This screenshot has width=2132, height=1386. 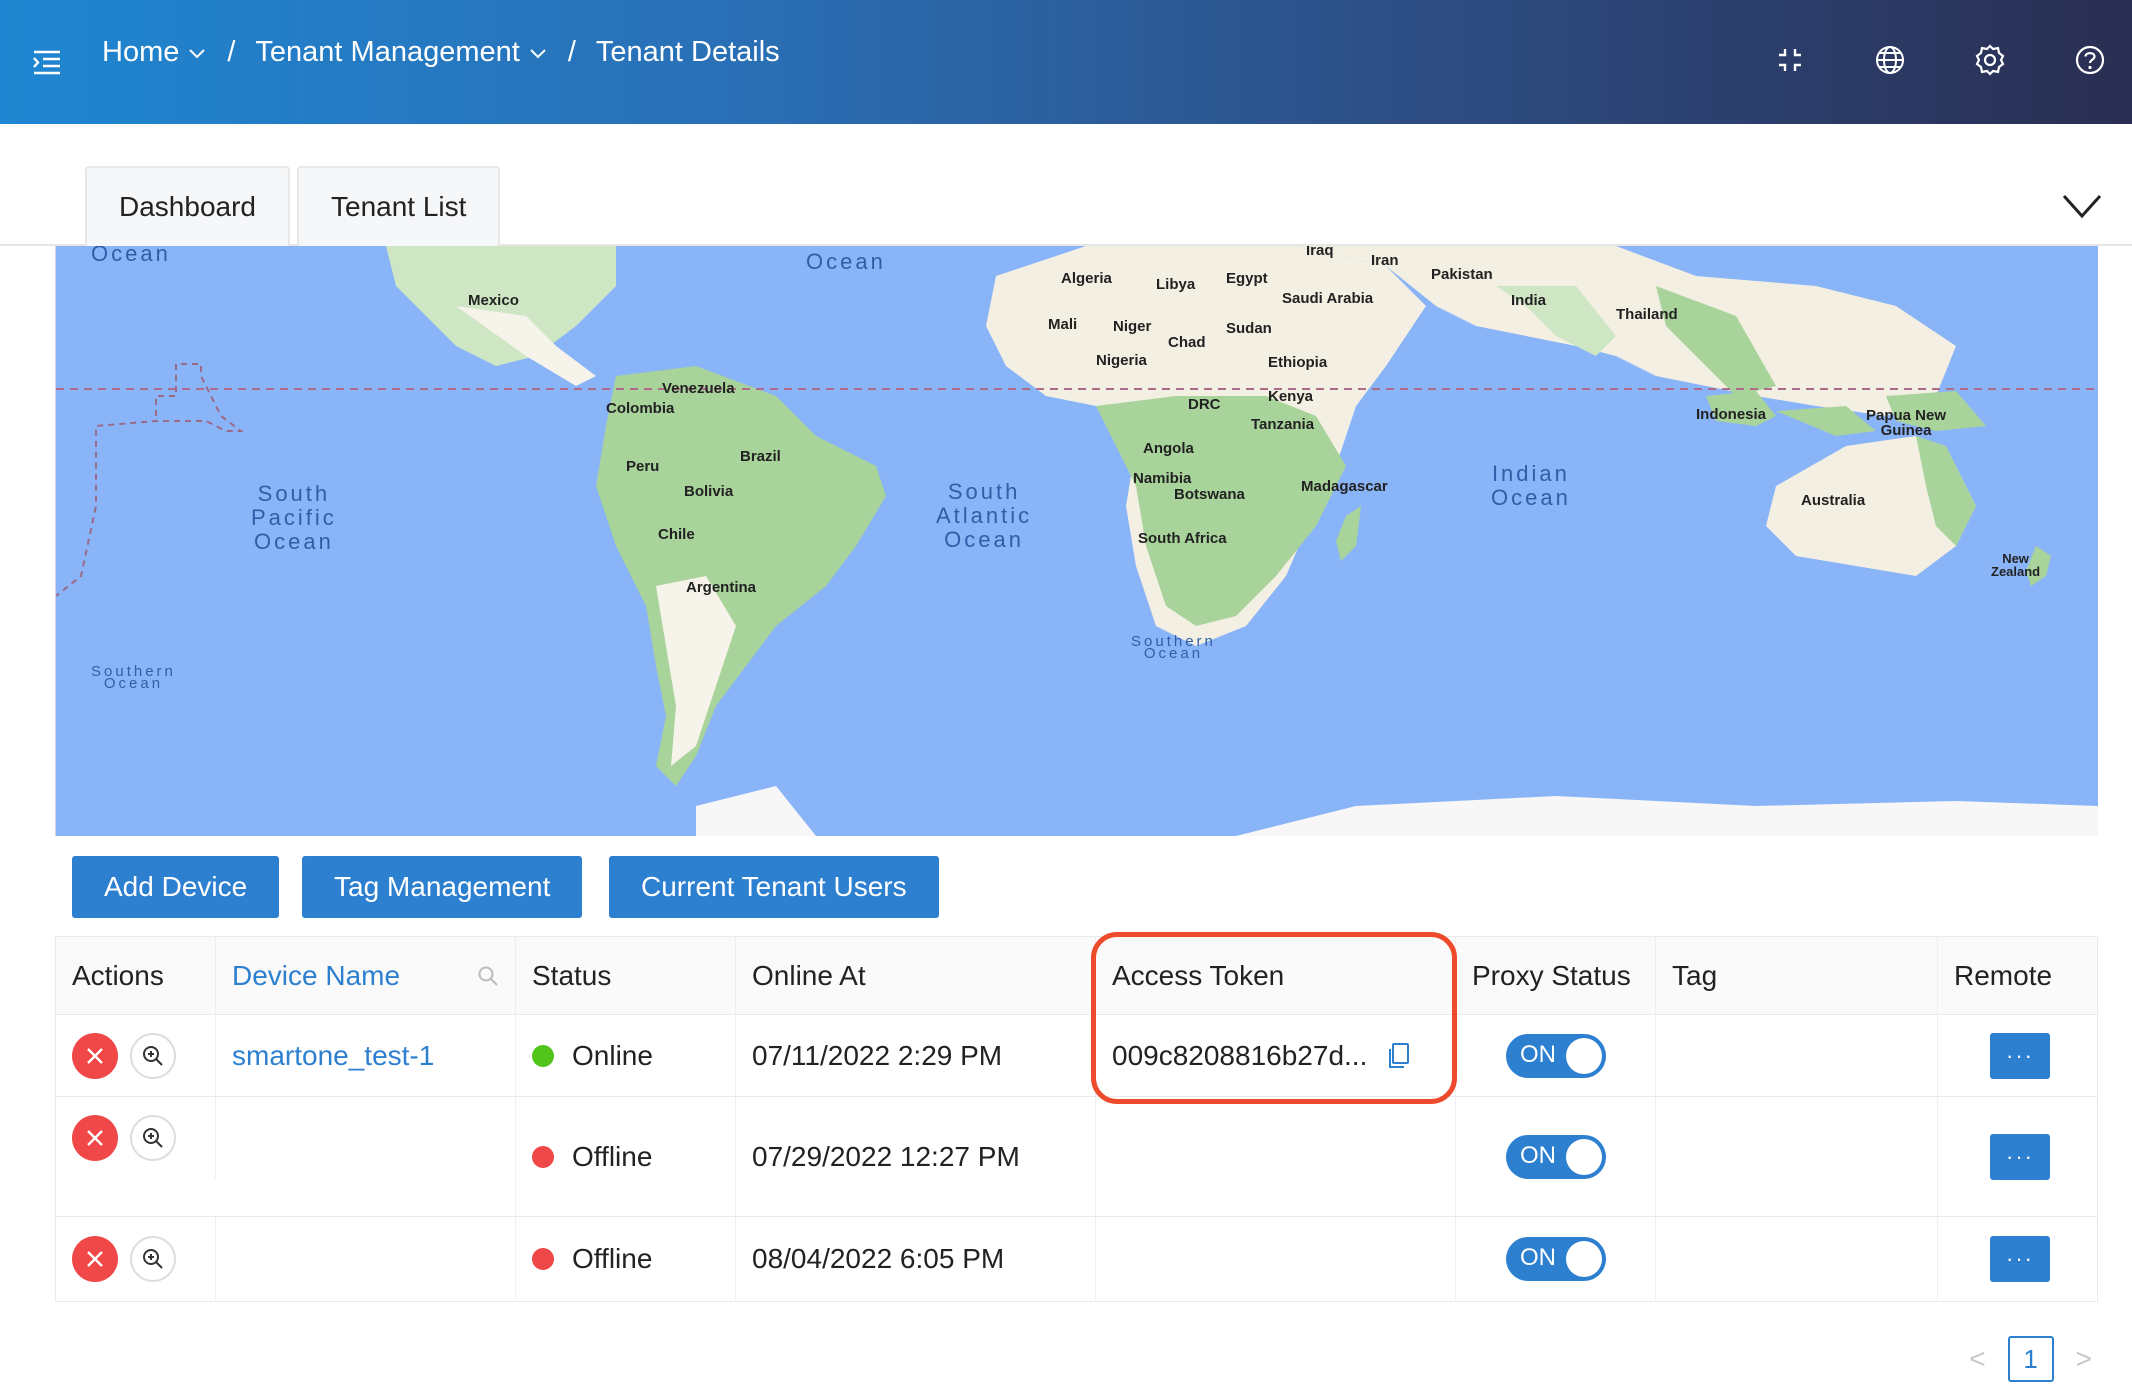 What do you see at coordinates (1990, 60) in the screenshot?
I see `gear-icon` at bounding box center [1990, 60].